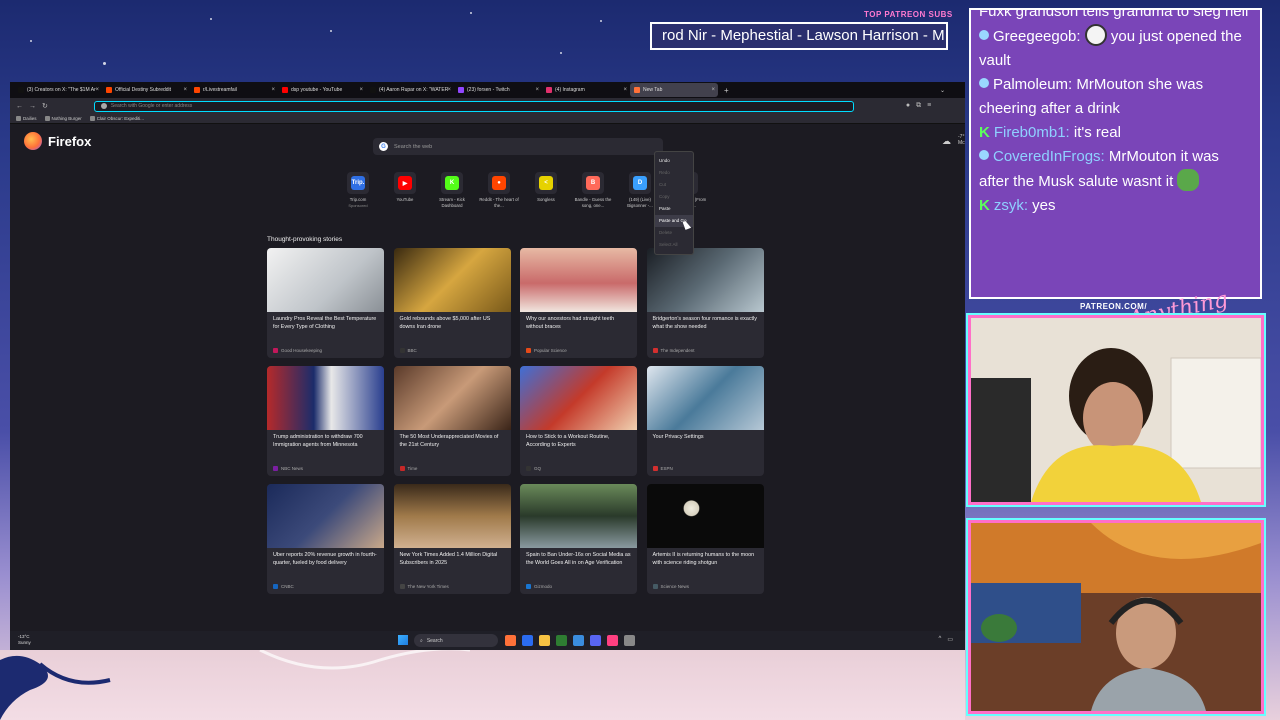 This screenshot has height=720, width=1280. Describe the element at coordinates (546, 190) in the screenshot. I see `shortcut-tile: < Songless` at that location.